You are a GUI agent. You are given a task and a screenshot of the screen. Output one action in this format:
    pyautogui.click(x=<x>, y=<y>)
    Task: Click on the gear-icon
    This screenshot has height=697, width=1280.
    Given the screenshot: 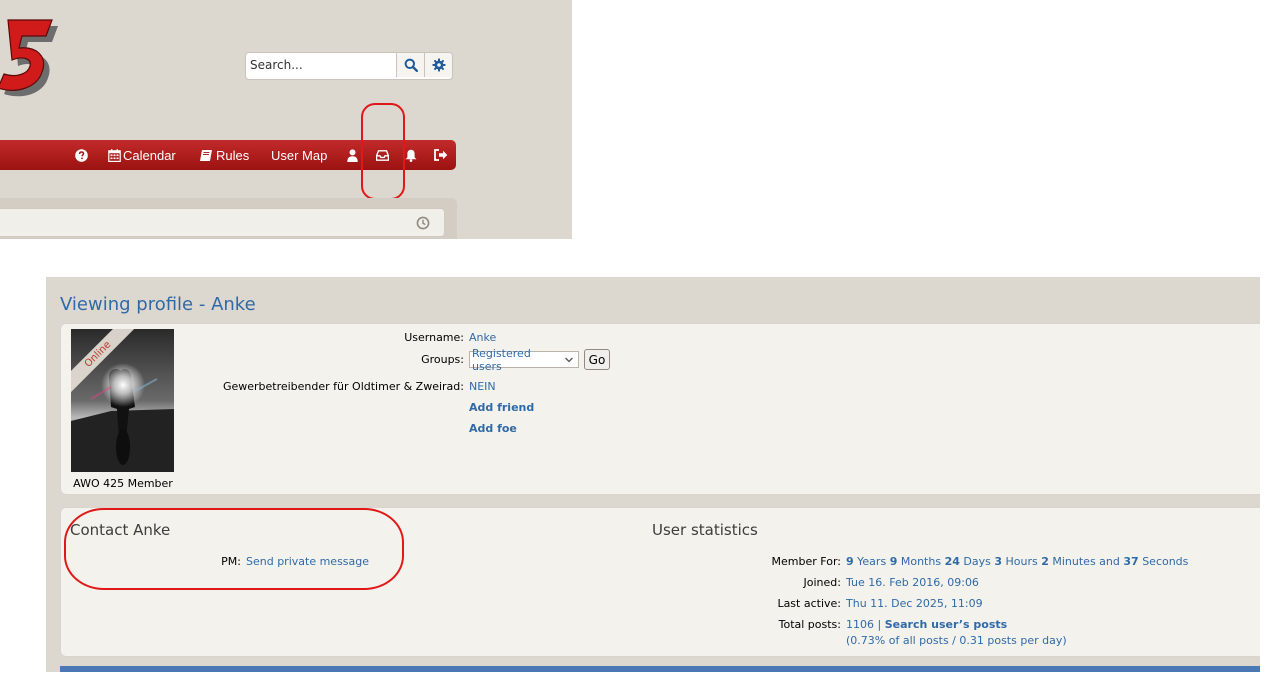 What is the action you would take?
    pyautogui.click(x=438, y=65)
    